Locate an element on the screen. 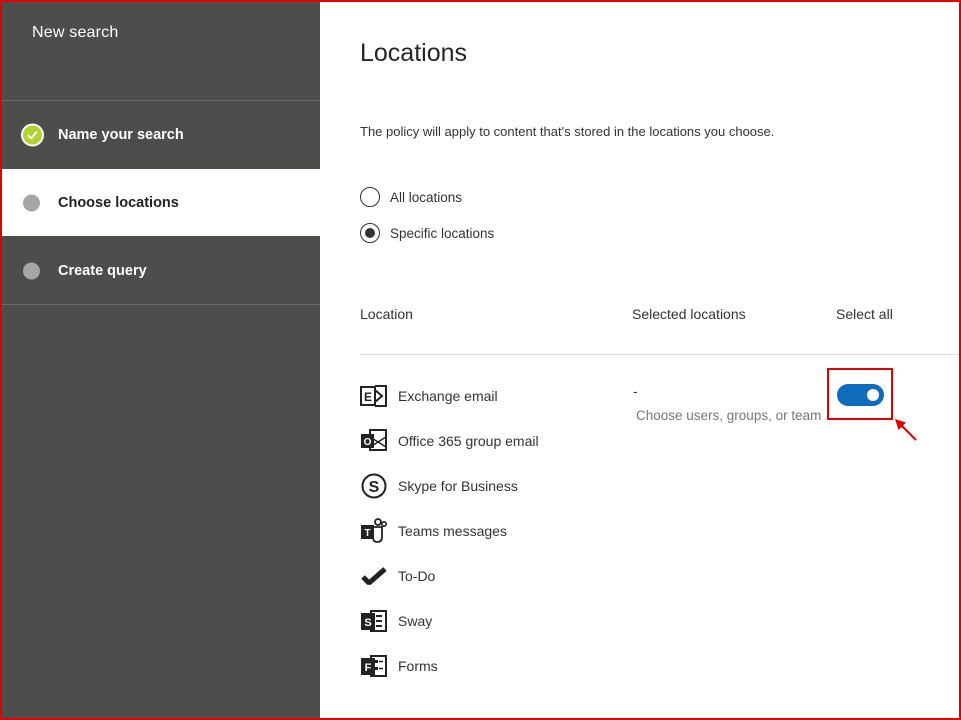  highlight-box is located at coordinates (860, 394).